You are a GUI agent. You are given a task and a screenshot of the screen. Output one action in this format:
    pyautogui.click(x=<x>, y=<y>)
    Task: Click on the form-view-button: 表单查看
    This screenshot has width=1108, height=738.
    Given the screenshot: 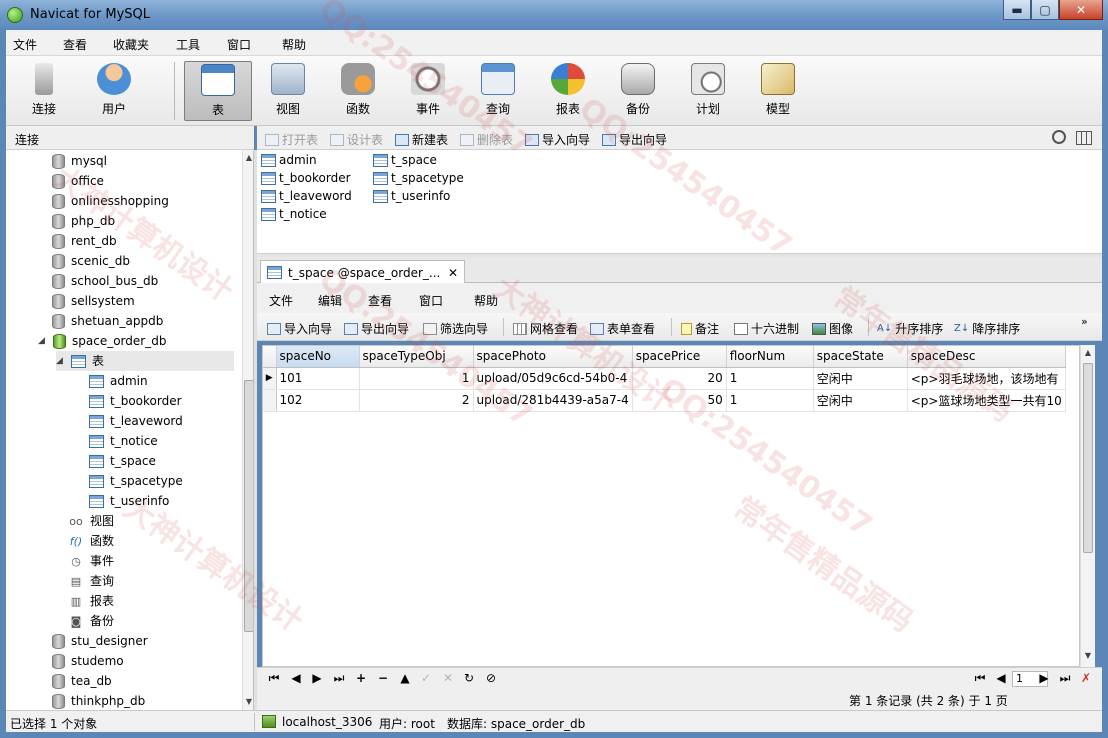 What is the action you would take?
    pyautogui.click(x=622, y=328)
    